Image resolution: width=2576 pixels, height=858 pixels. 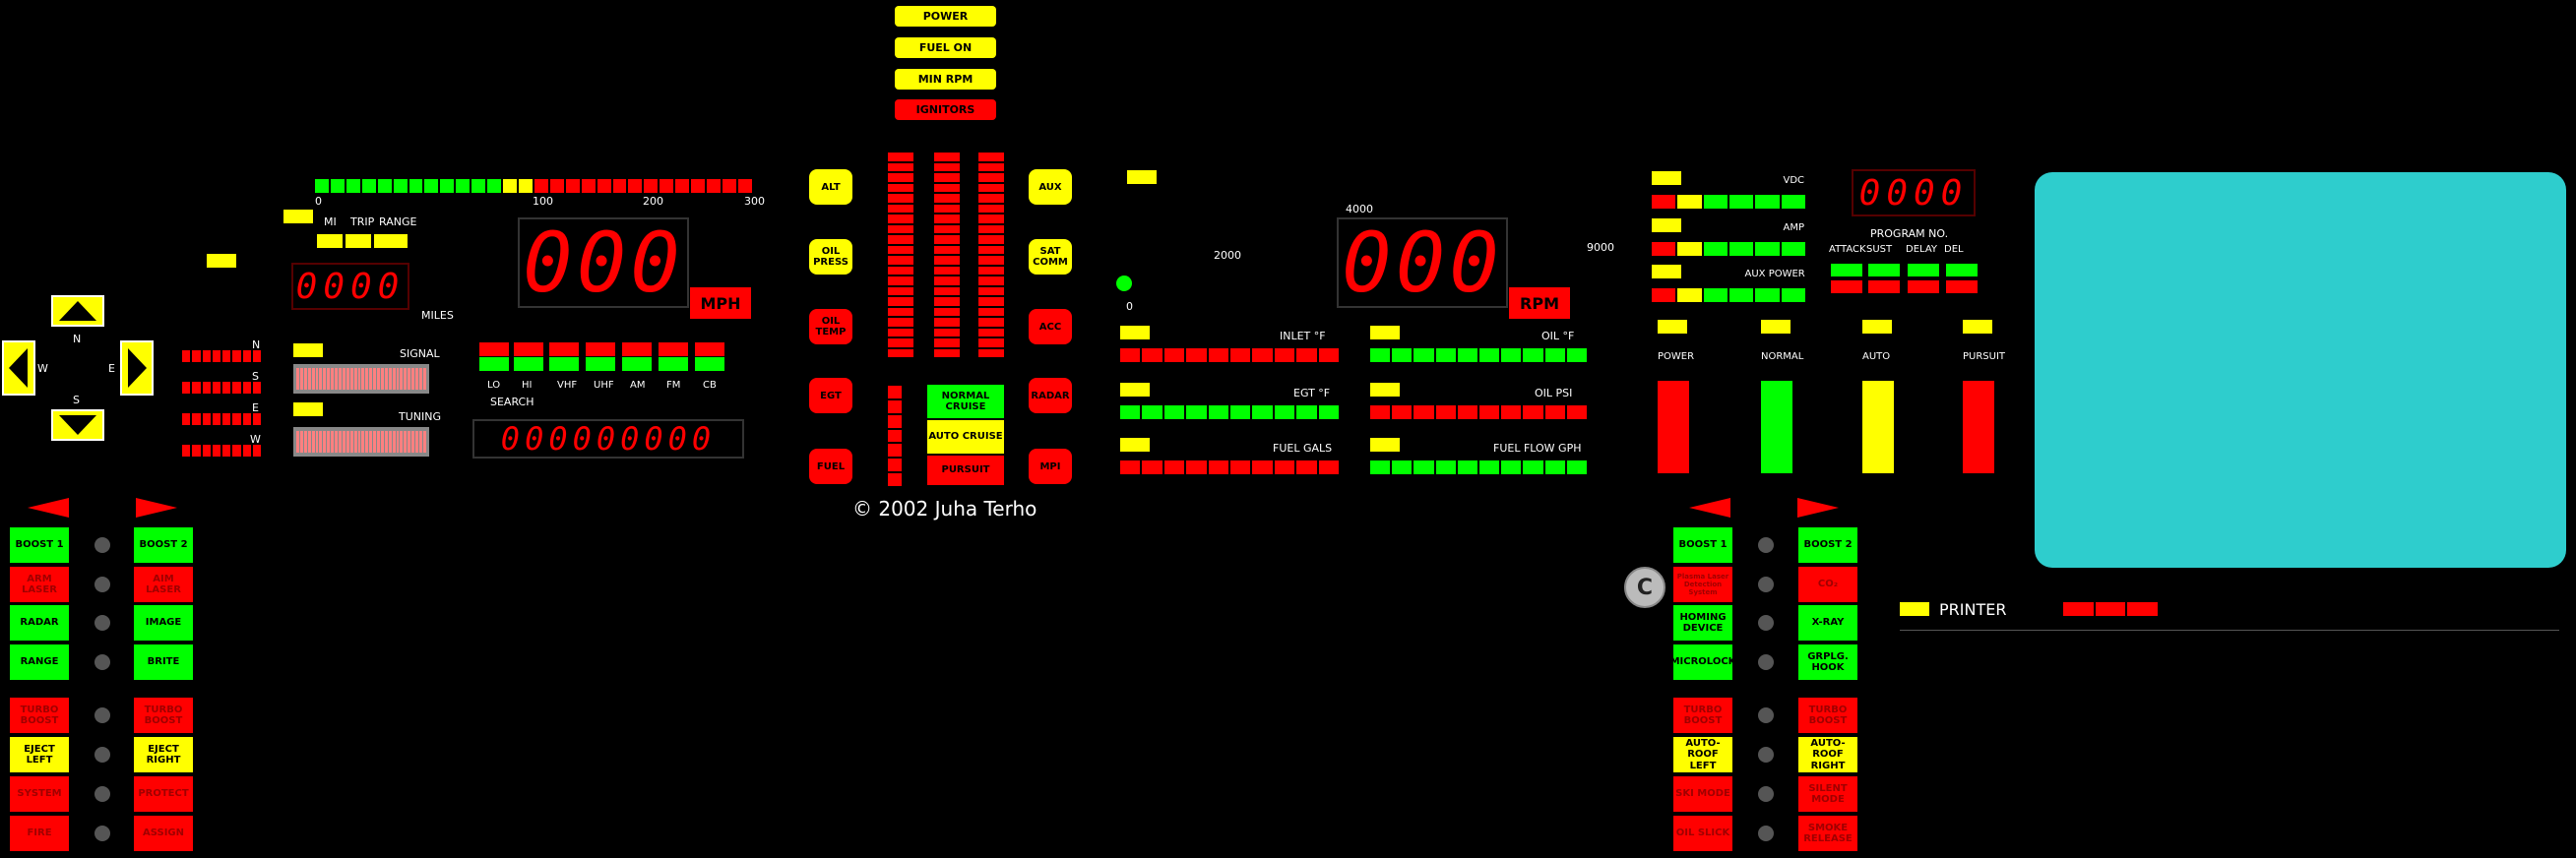 What do you see at coordinates (946, 110) in the screenshot?
I see `ignitors-indicator: IGNITORS` at bounding box center [946, 110].